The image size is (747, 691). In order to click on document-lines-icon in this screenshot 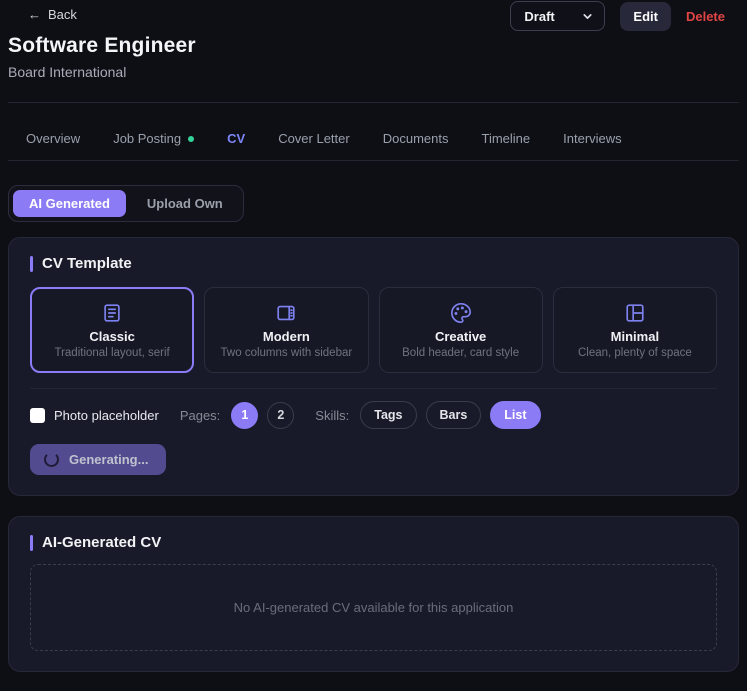, I will do `click(112, 313)`.